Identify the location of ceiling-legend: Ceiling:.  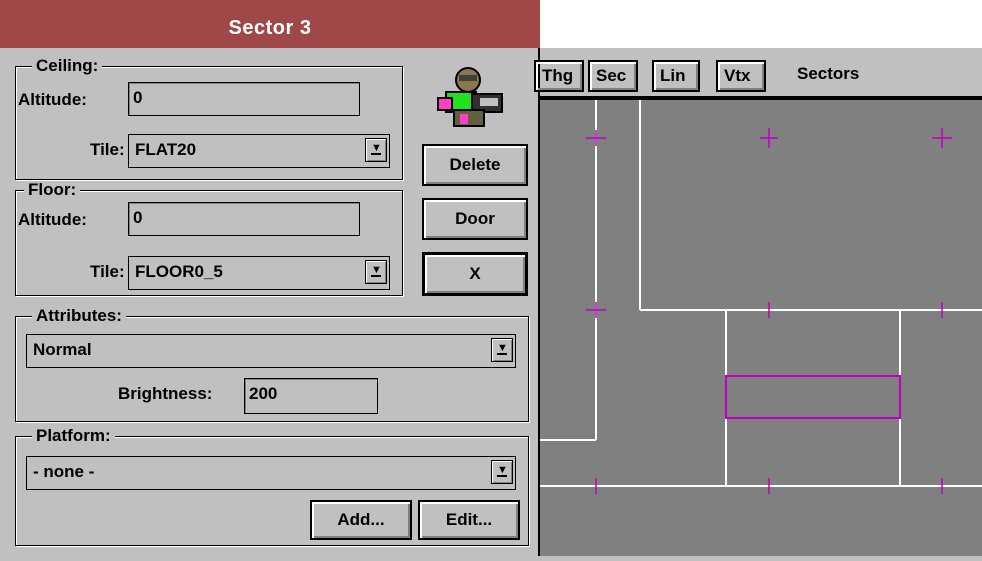
(67, 66).